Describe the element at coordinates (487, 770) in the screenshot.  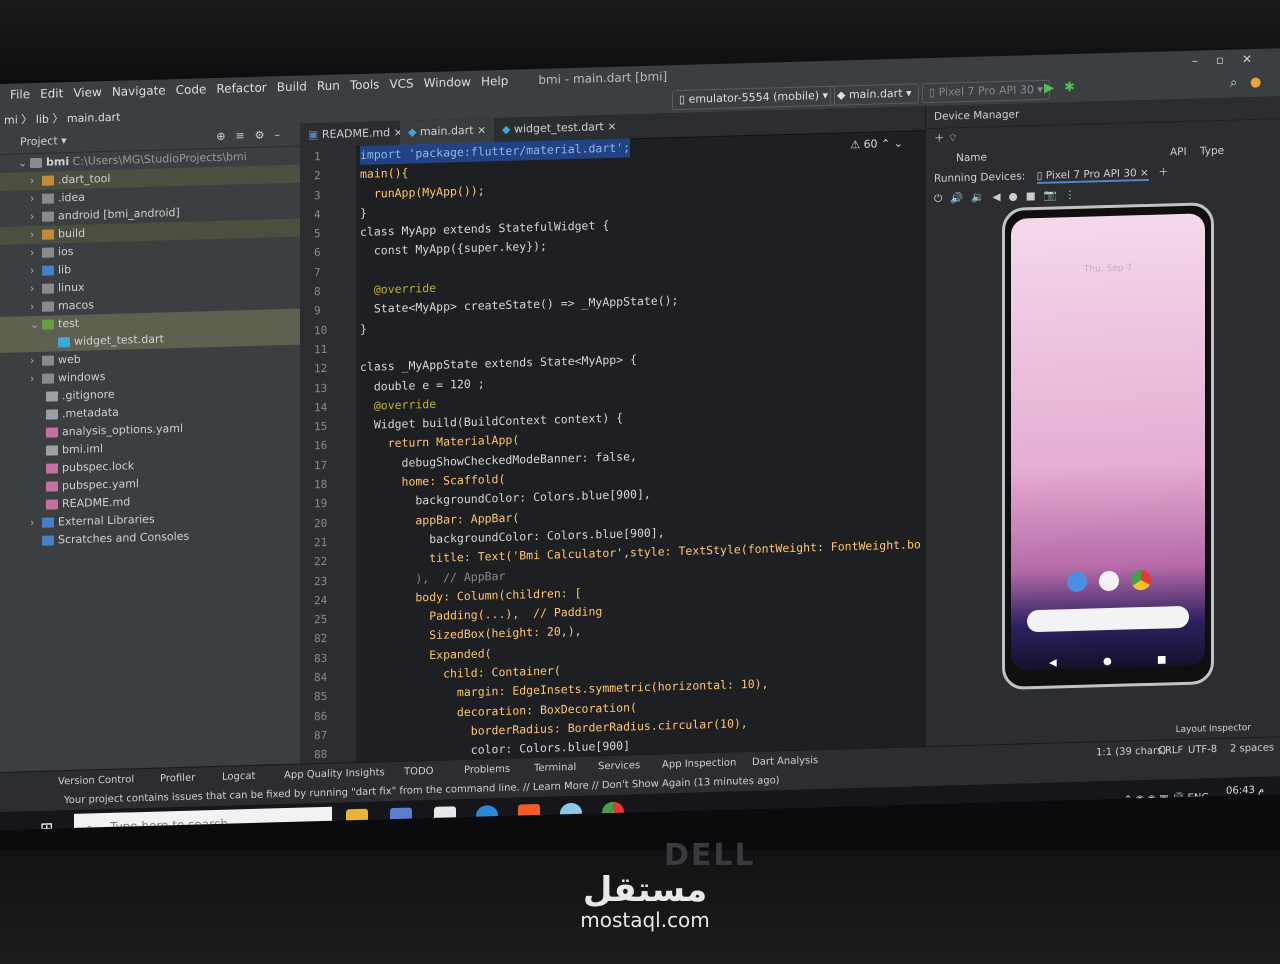
I see `tool-problems: Problems` at that location.